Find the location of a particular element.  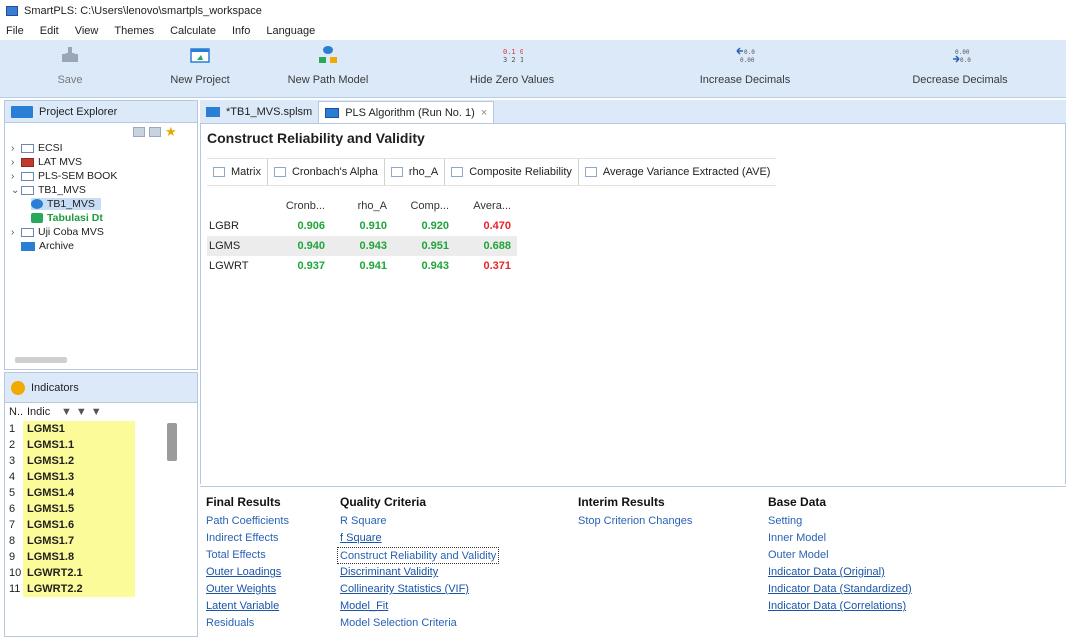

menu-calculate: Calculate is located at coordinates (193, 31).